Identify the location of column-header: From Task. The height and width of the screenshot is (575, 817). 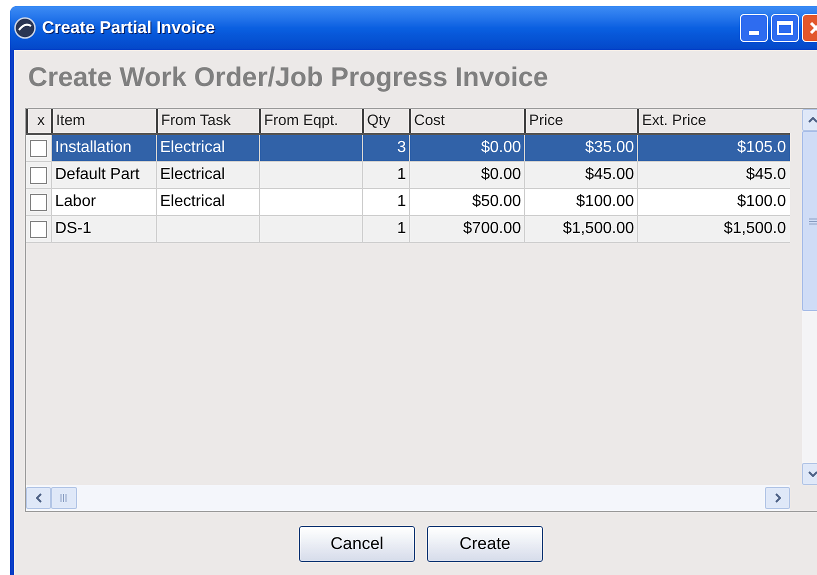
(207, 121).